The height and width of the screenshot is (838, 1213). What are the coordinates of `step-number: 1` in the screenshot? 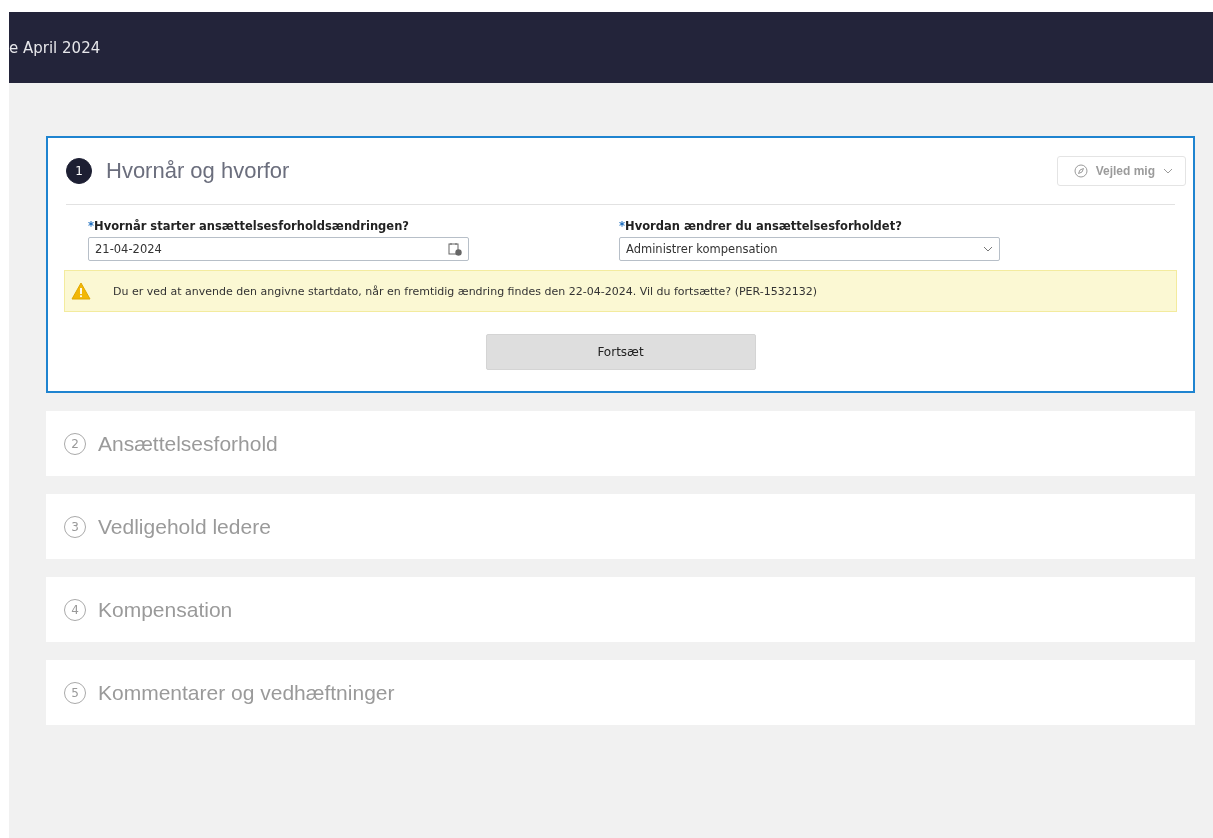 It's located at (79, 171).